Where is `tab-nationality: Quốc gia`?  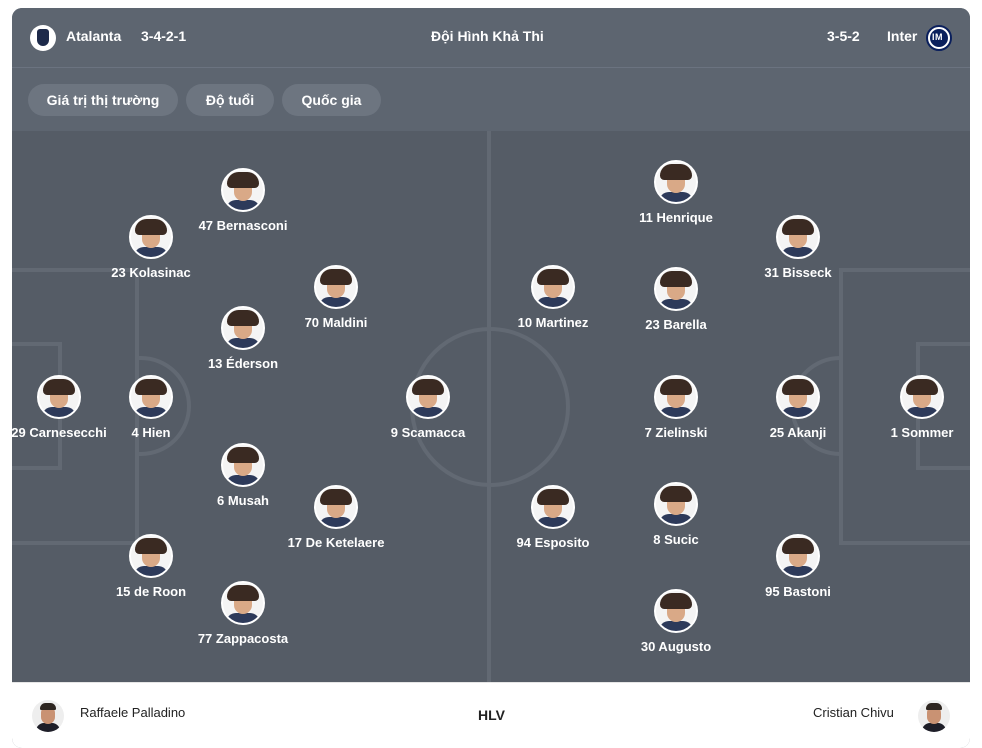
tab-nationality: Quốc gia is located at coordinates (331, 100).